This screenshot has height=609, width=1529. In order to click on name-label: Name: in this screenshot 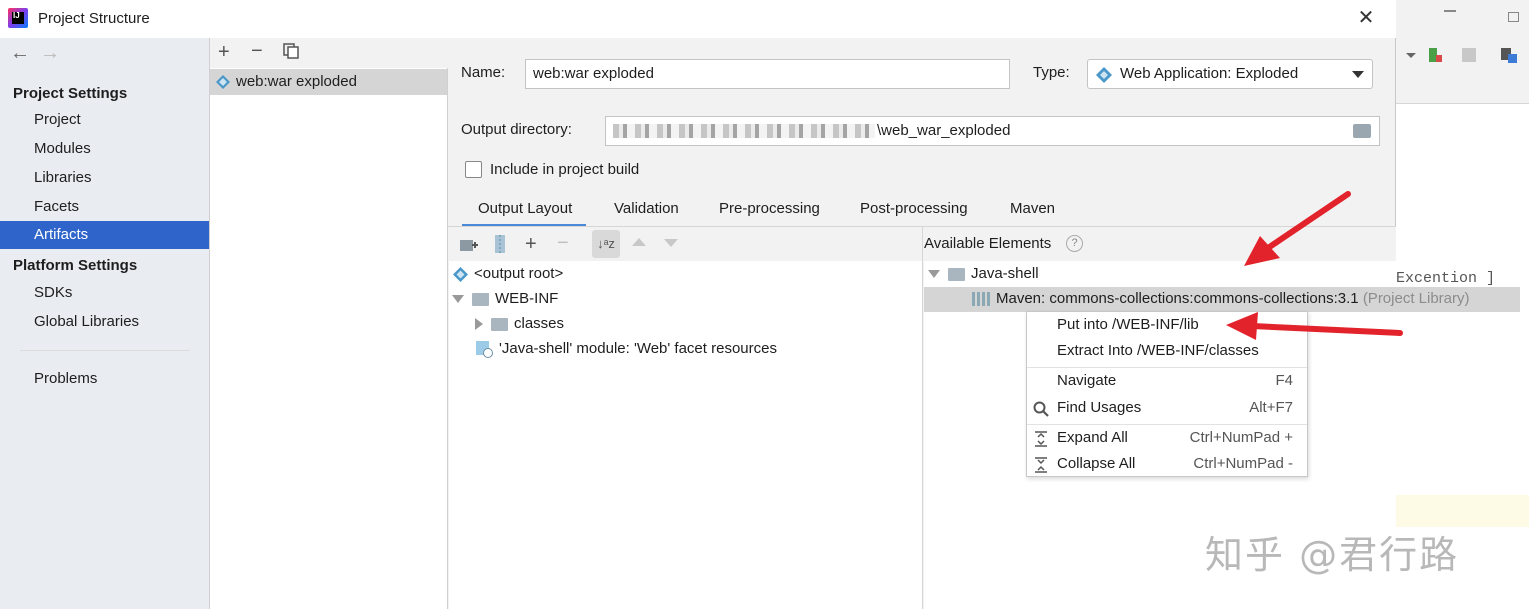, I will do `click(483, 72)`.